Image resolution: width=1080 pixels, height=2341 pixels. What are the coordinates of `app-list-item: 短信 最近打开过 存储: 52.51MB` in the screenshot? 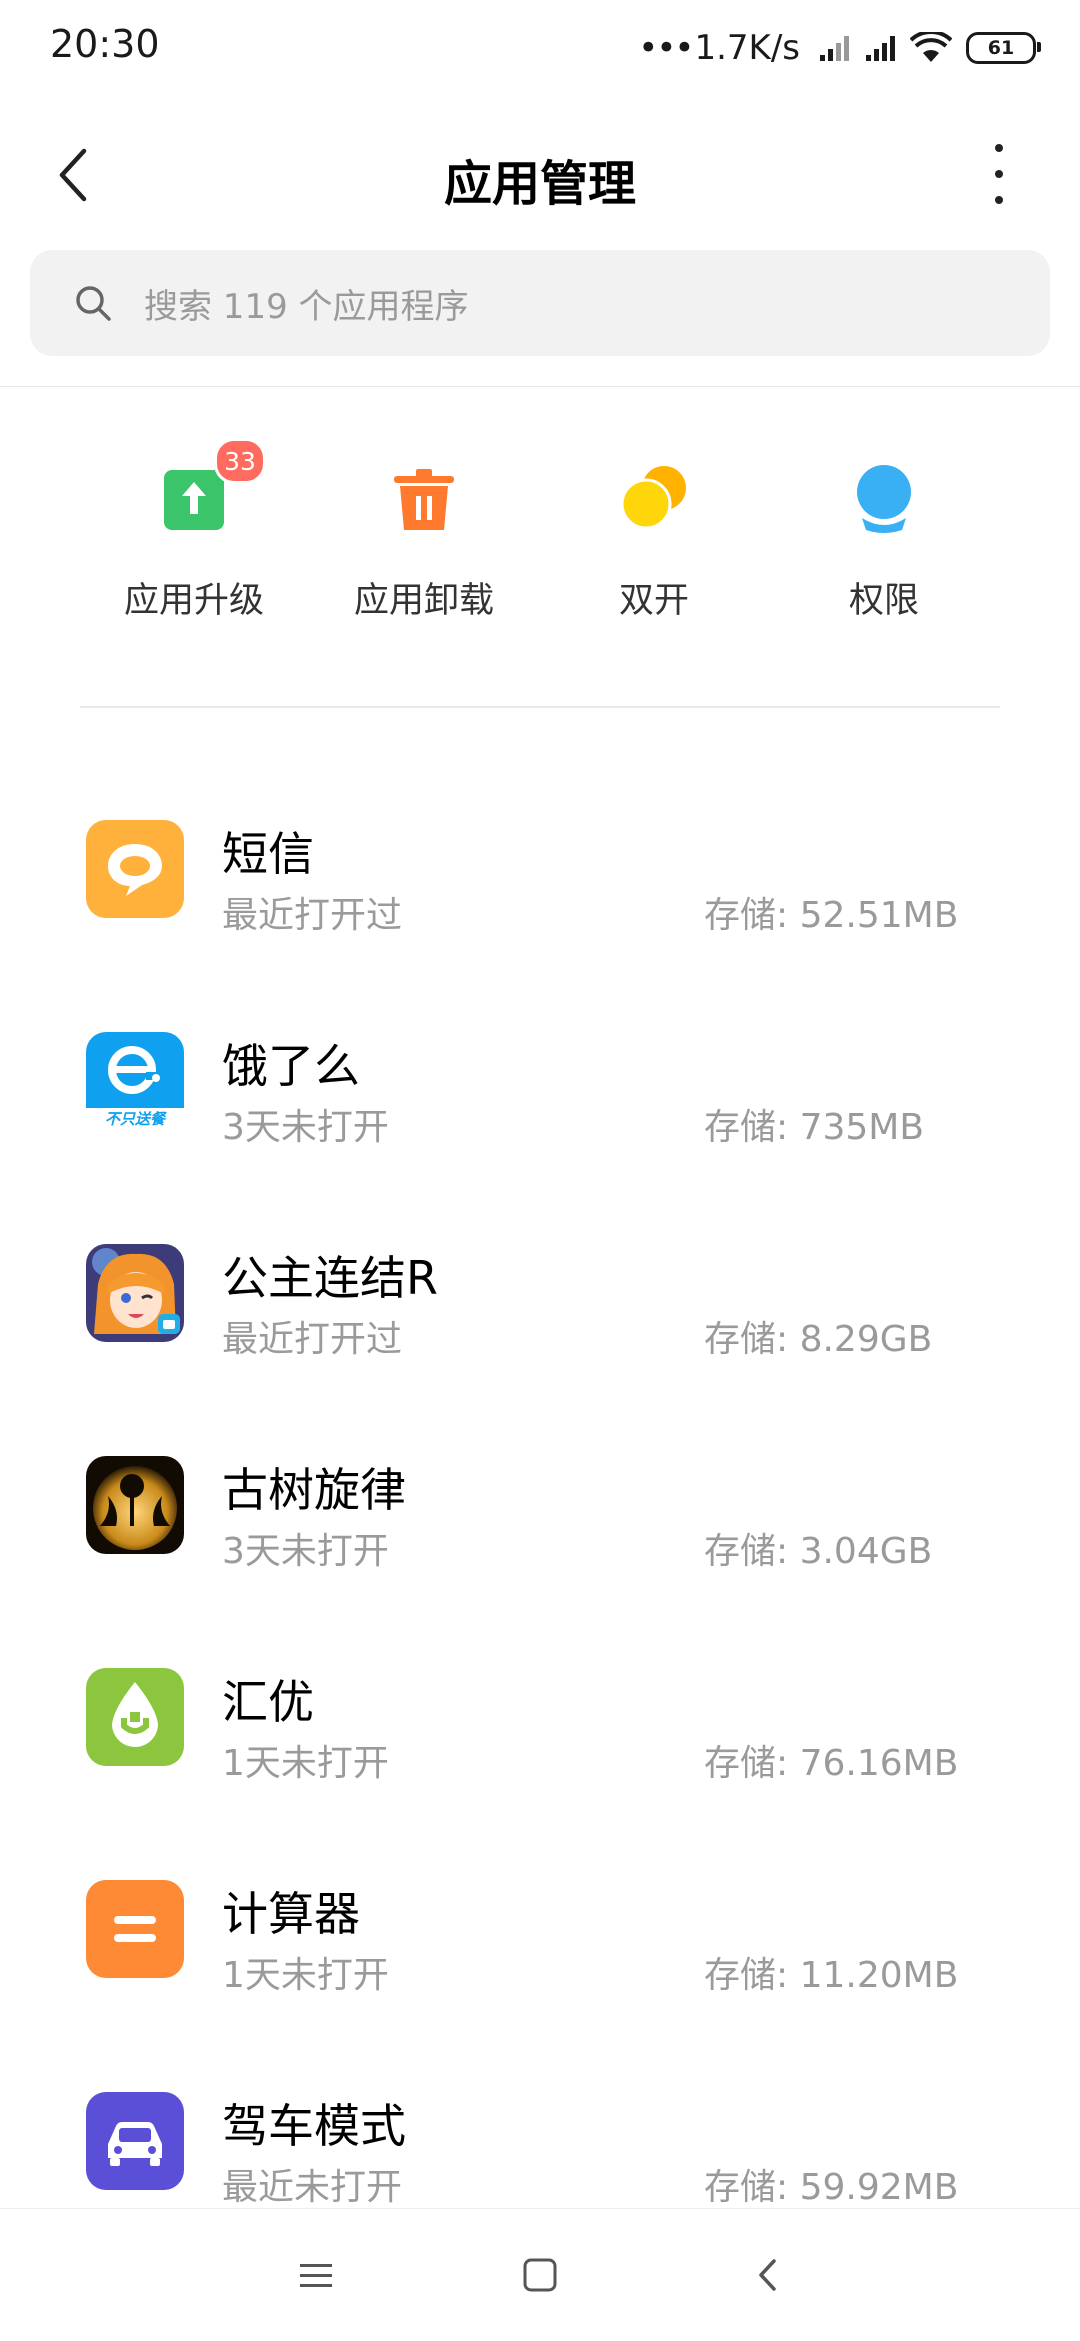 It's located at (540, 866).